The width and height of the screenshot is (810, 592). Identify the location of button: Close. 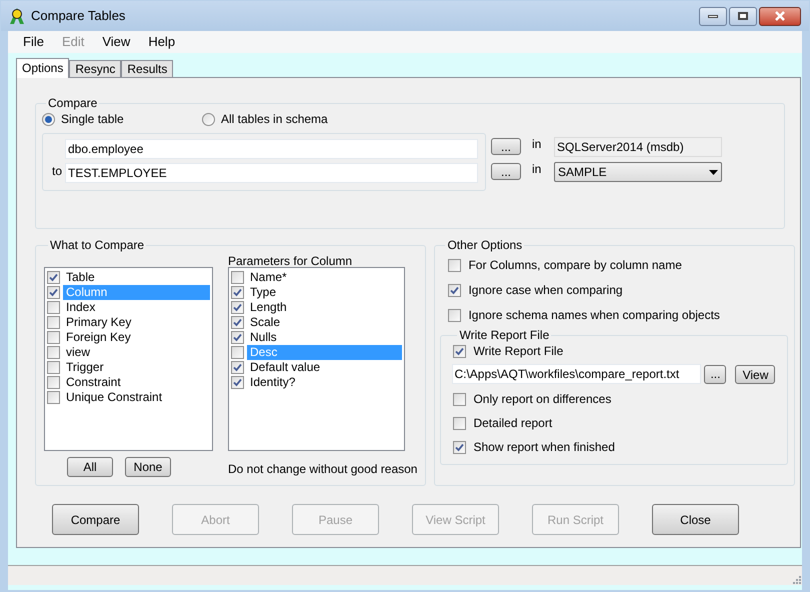
(695, 519).